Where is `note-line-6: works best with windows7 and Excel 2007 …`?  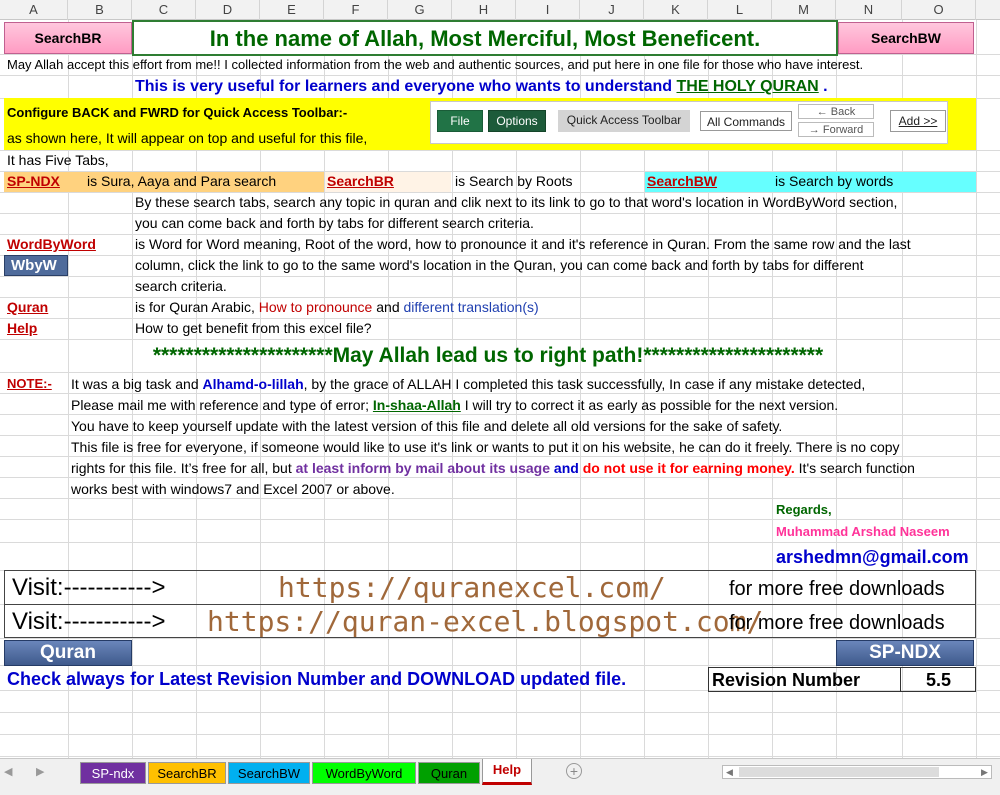 note-line-6: works best with windows7 and Excel 2007 … is located at coordinates (233, 489).